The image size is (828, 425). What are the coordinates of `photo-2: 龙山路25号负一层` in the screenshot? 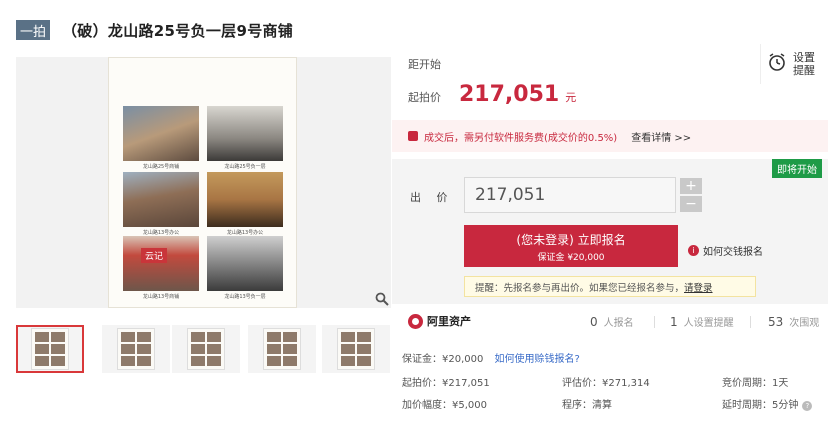 It's located at (245, 138).